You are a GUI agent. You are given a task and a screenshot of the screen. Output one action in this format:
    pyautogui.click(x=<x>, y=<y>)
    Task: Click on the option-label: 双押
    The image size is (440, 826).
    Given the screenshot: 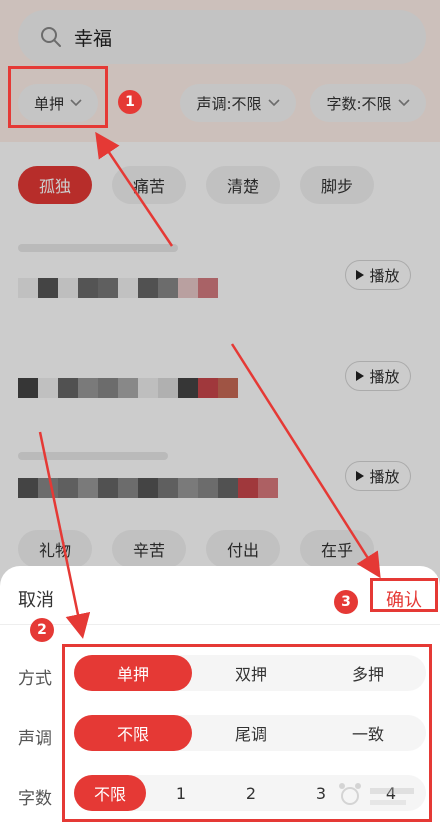 What is the action you would take?
    pyautogui.click(x=250, y=674)
    